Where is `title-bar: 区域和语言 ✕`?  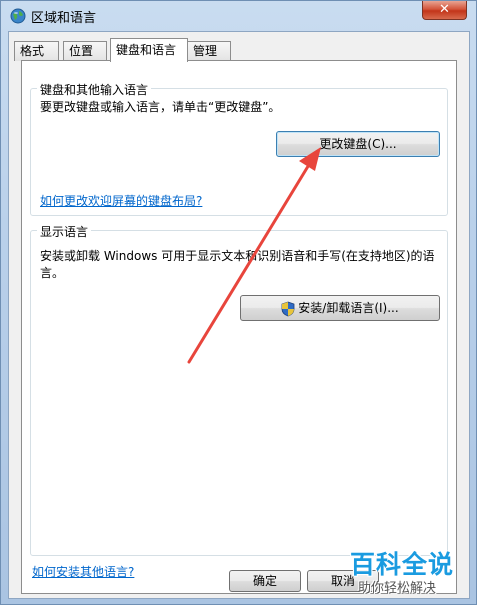 title-bar: 区域和语言 ✕ is located at coordinates (238, 16).